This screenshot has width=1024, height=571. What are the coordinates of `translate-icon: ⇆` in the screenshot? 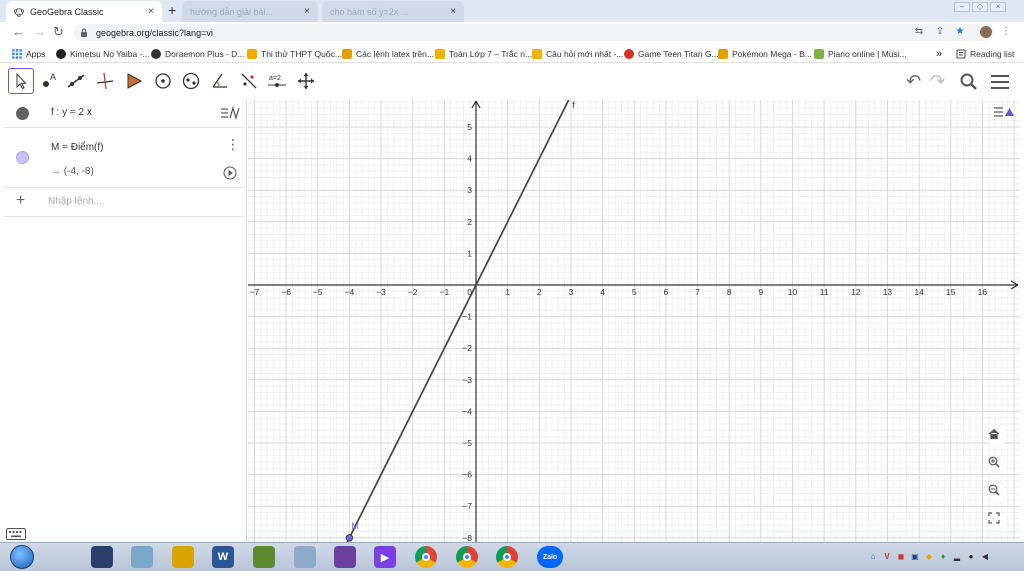 It's located at (919, 32).